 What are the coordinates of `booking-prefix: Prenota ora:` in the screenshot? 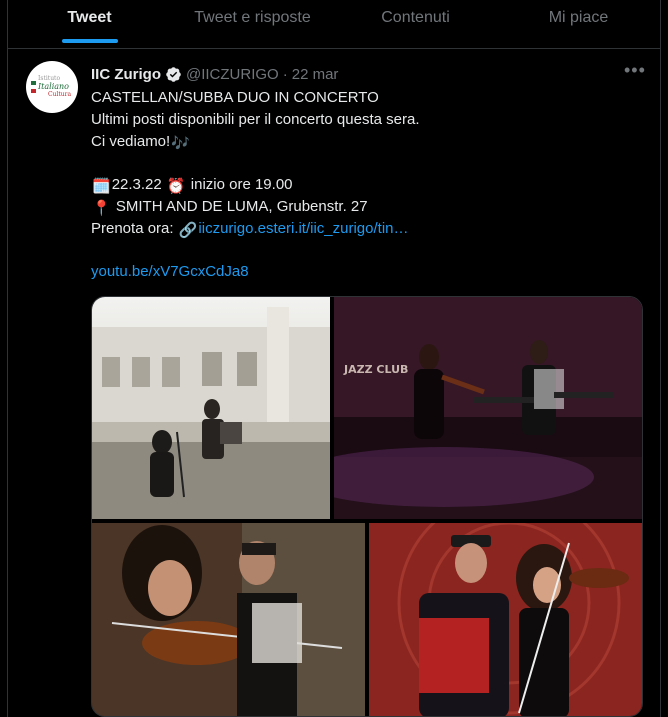 It's located at (132, 228).